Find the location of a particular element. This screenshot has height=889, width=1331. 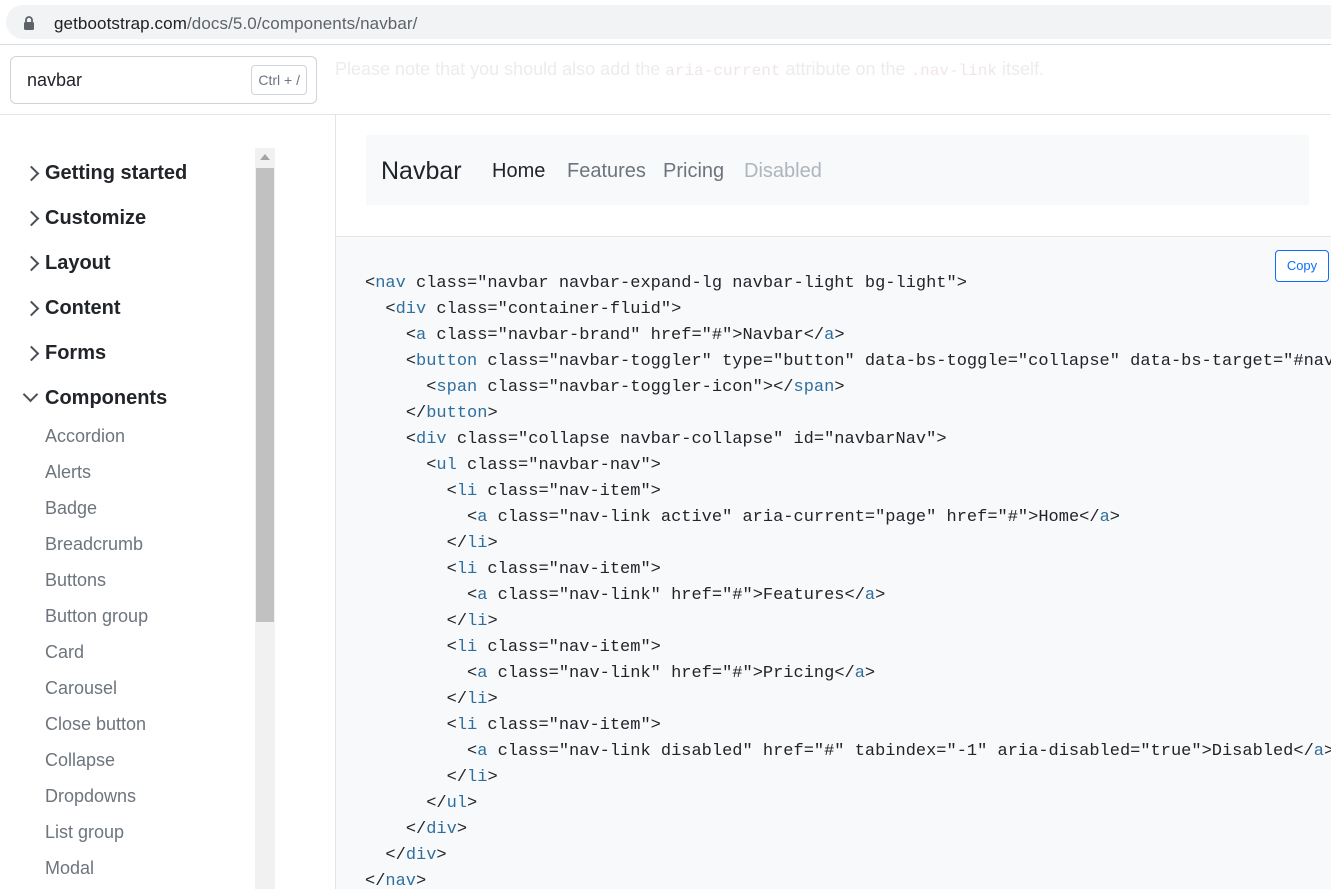

sidebar-scrollbar is located at coordinates (265, 518).